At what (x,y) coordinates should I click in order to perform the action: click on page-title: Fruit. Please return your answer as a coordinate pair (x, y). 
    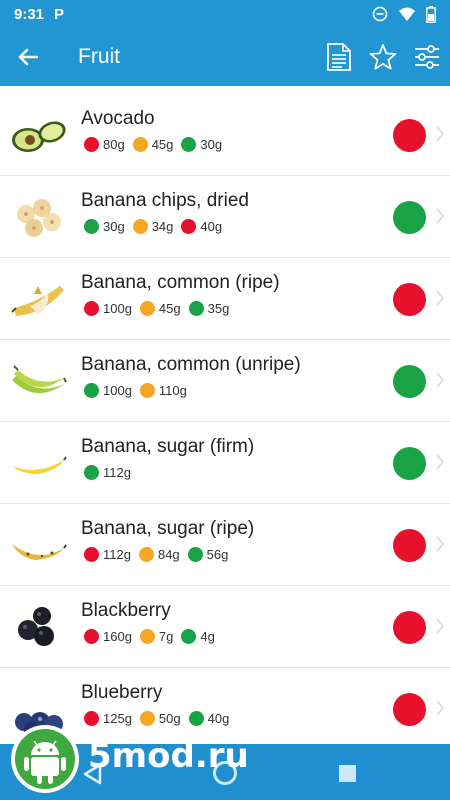
    Looking at the image, I should click on (99, 56).